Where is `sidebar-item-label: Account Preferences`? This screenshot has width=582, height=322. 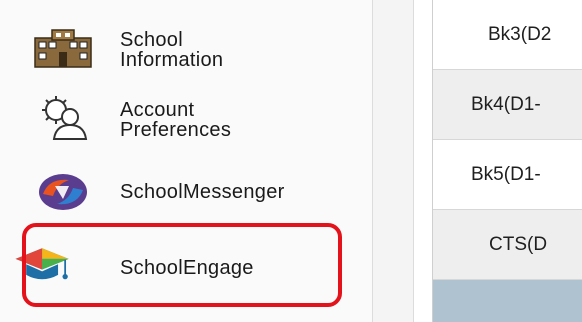 sidebar-item-label: Account Preferences is located at coordinates (175, 120).